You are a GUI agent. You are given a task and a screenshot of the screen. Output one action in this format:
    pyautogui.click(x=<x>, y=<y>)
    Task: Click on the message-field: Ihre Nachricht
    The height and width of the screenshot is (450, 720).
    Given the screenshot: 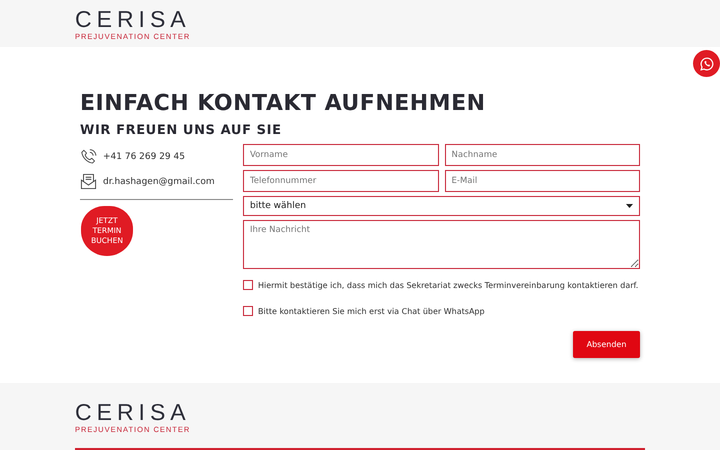 What is the action you would take?
    pyautogui.click(x=441, y=244)
    